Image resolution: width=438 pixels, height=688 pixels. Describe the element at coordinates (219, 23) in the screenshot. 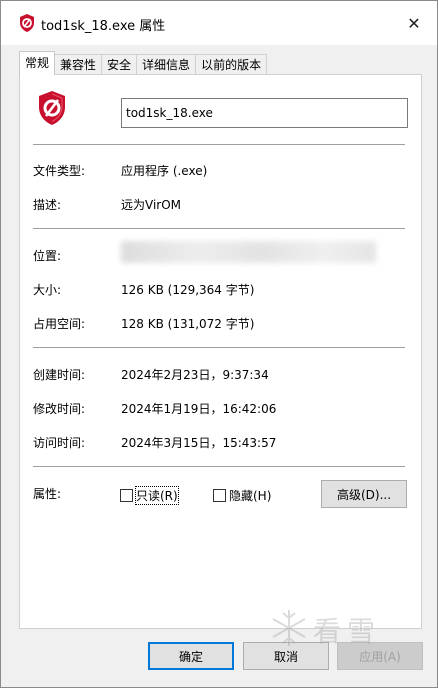

I see `title-bar: tod1sk_18.exe 属性 ✕` at that location.